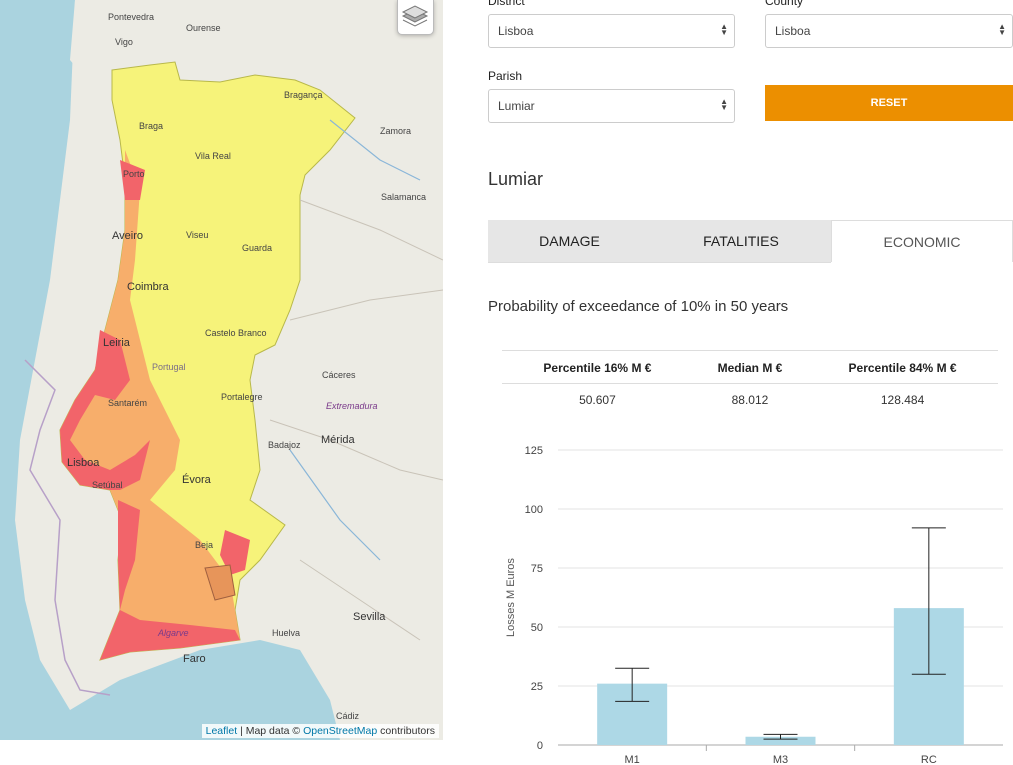  What do you see at coordinates (196, 480) in the screenshot?
I see `map-label: Évora` at bounding box center [196, 480].